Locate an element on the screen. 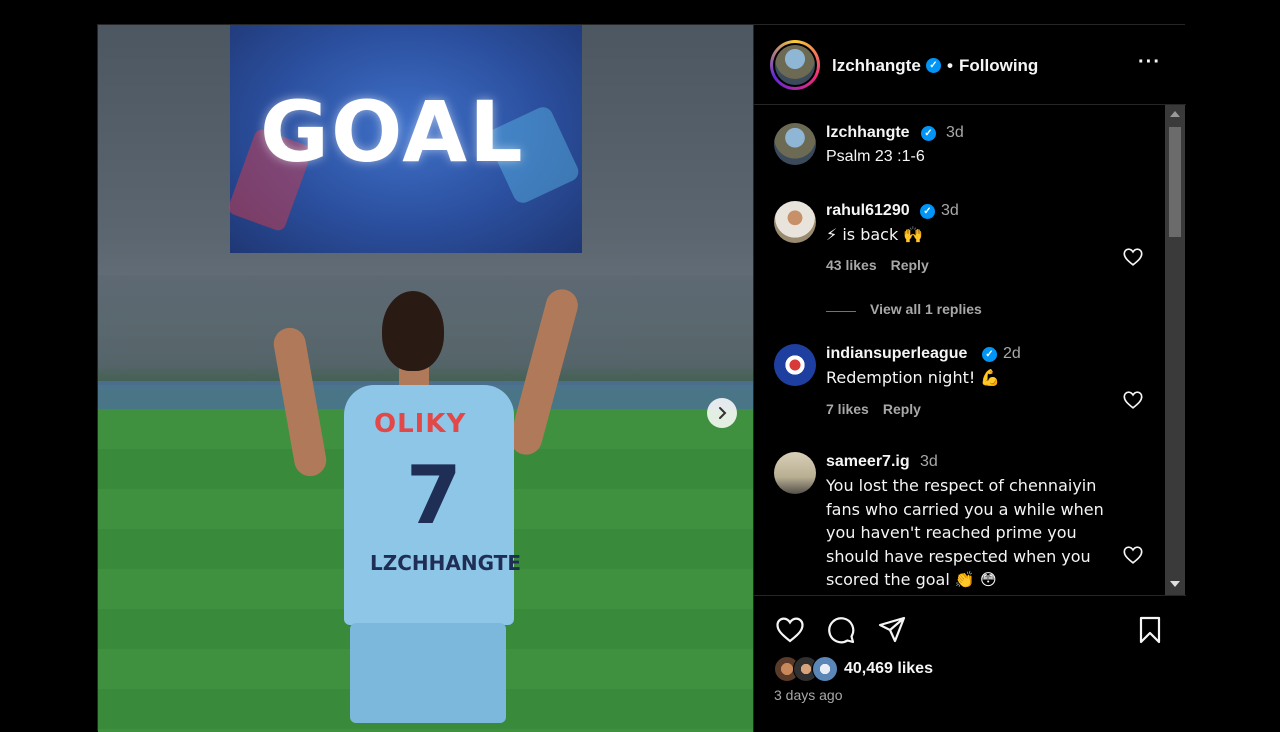 The width and height of the screenshot is (1280, 732). comment-likes: 43 likes is located at coordinates (851, 265).